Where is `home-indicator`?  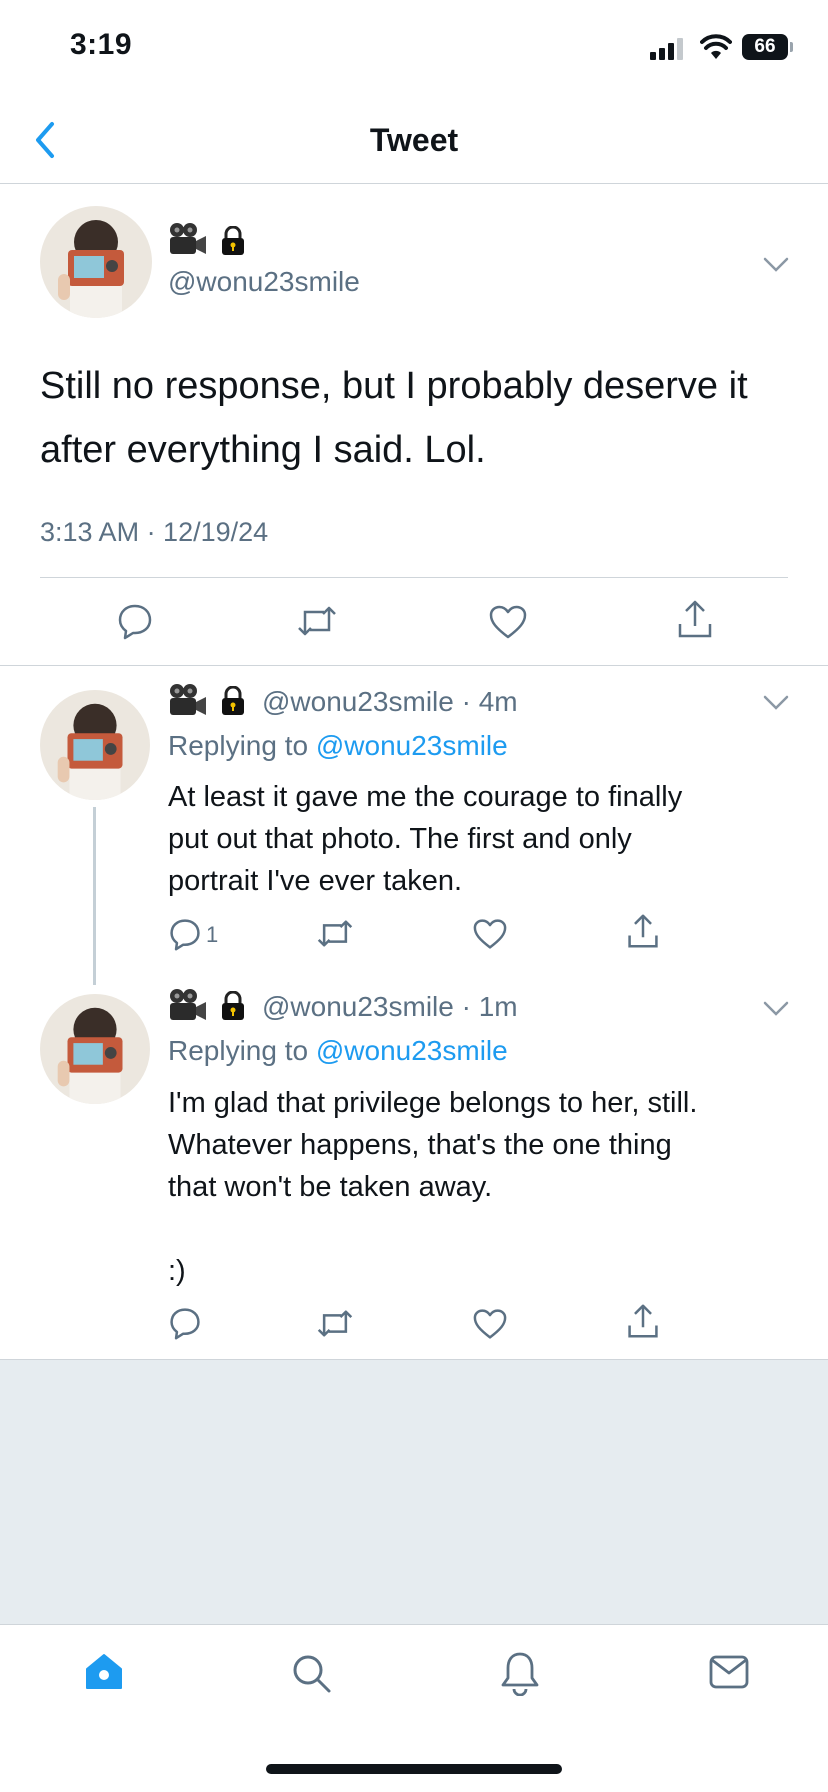
home-indicator is located at coordinates (414, 1769).